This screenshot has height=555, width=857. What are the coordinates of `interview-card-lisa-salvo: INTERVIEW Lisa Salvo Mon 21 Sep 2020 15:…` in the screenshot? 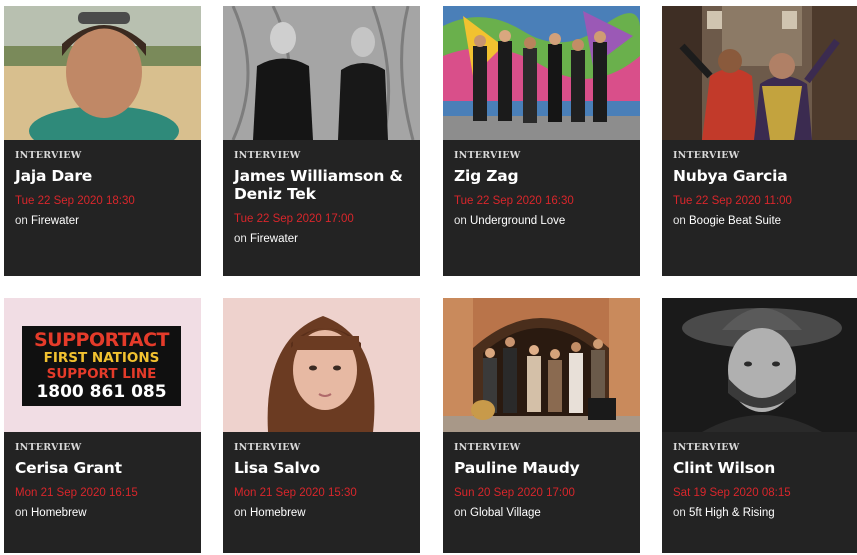 It's located at (321, 425).